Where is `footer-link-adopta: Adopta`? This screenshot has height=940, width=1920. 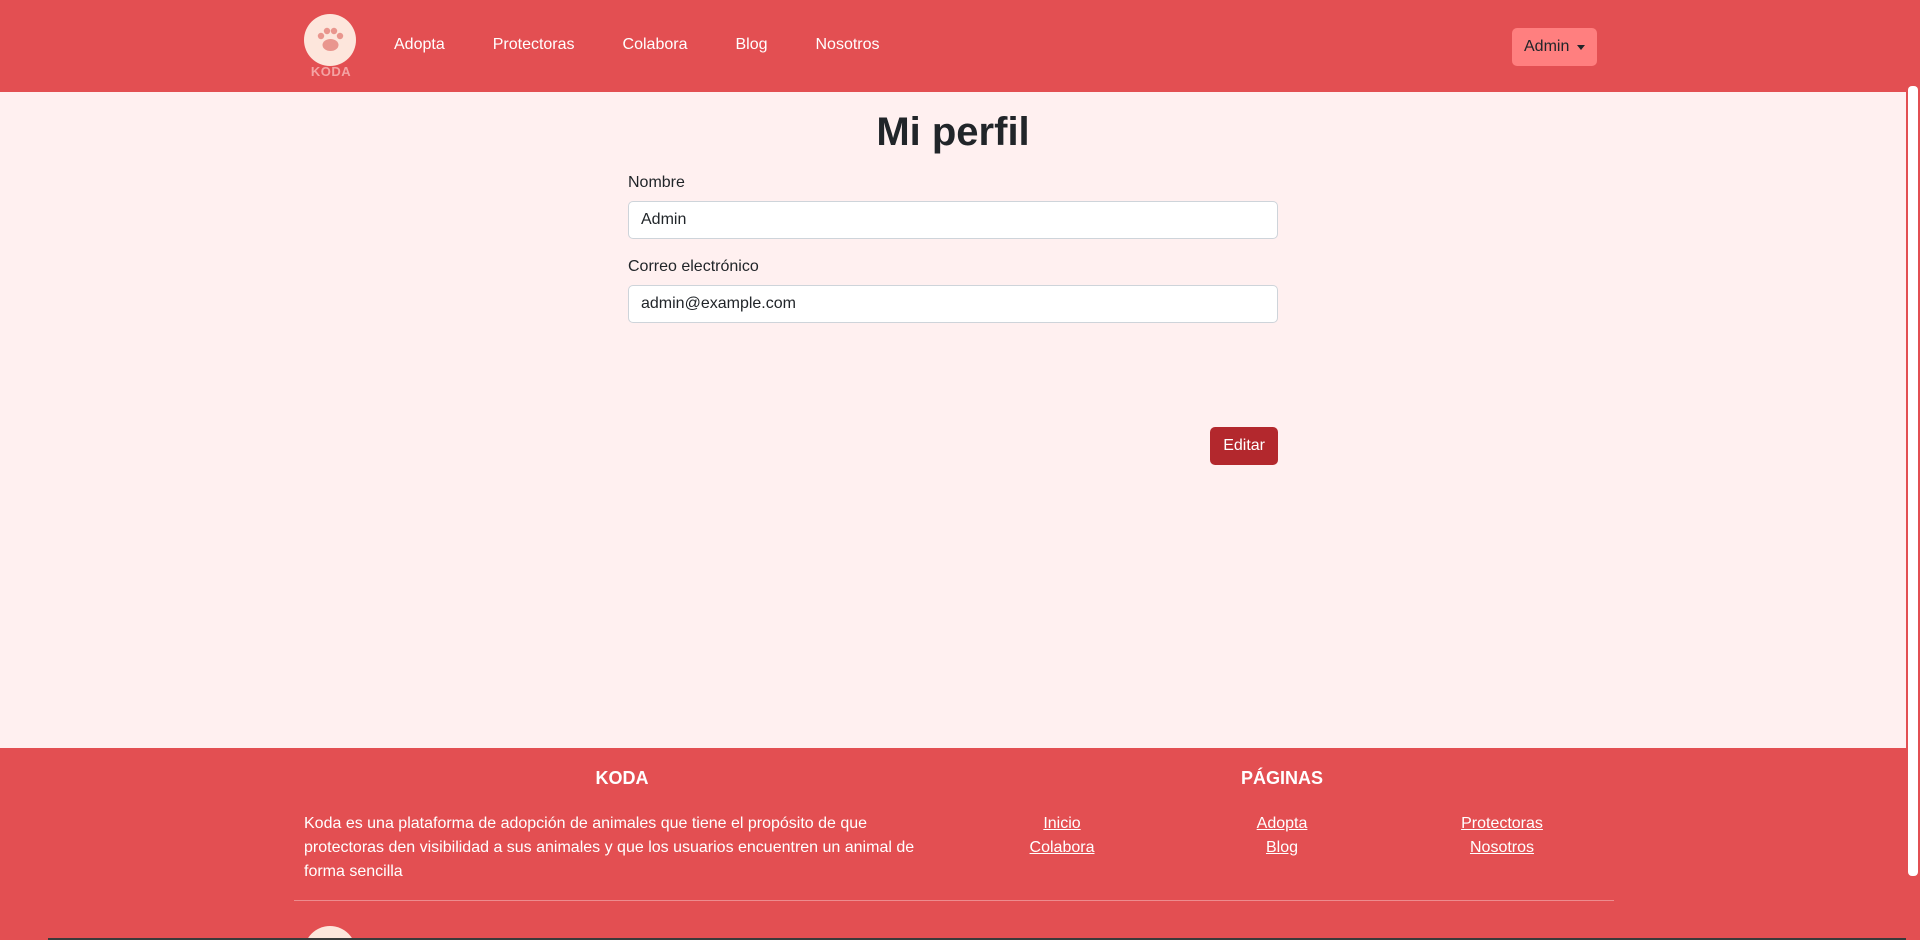 footer-link-adopta: Adopta is located at coordinates (1282, 824).